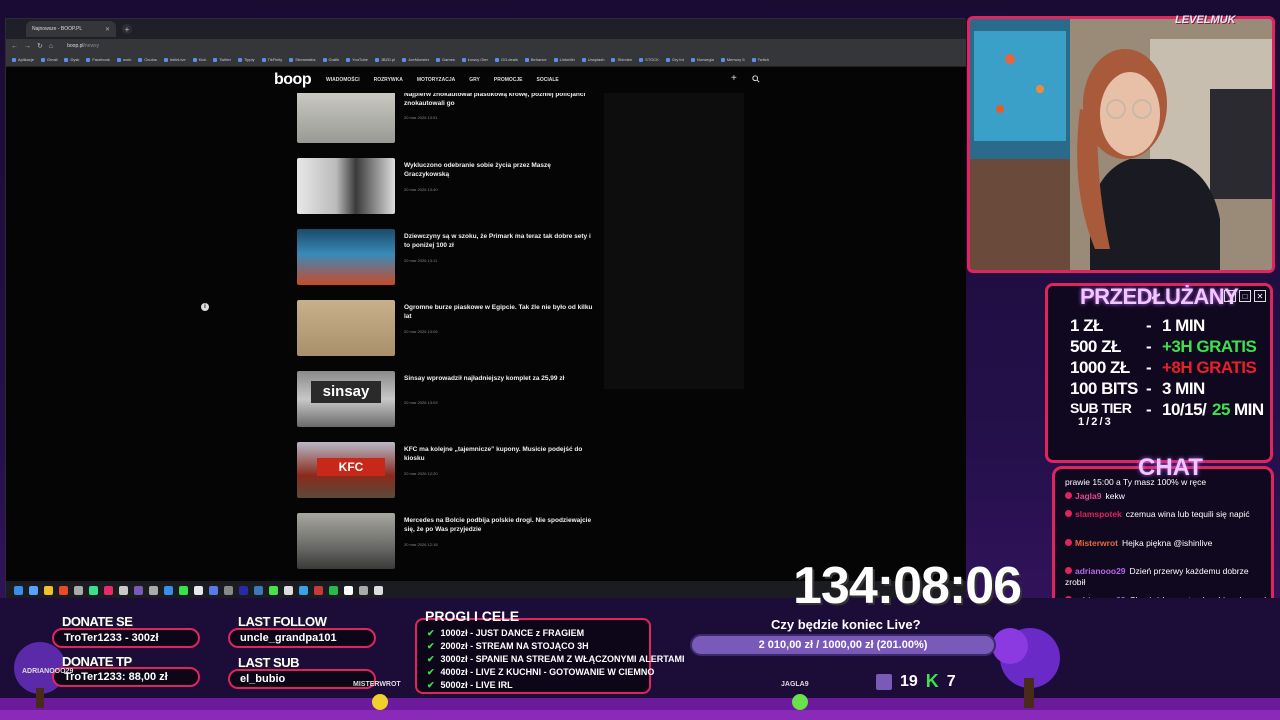 Image resolution: width=1280 pixels, height=720 pixels. I want to click on bookmark-item: Aplikacje, so click(23, 59).